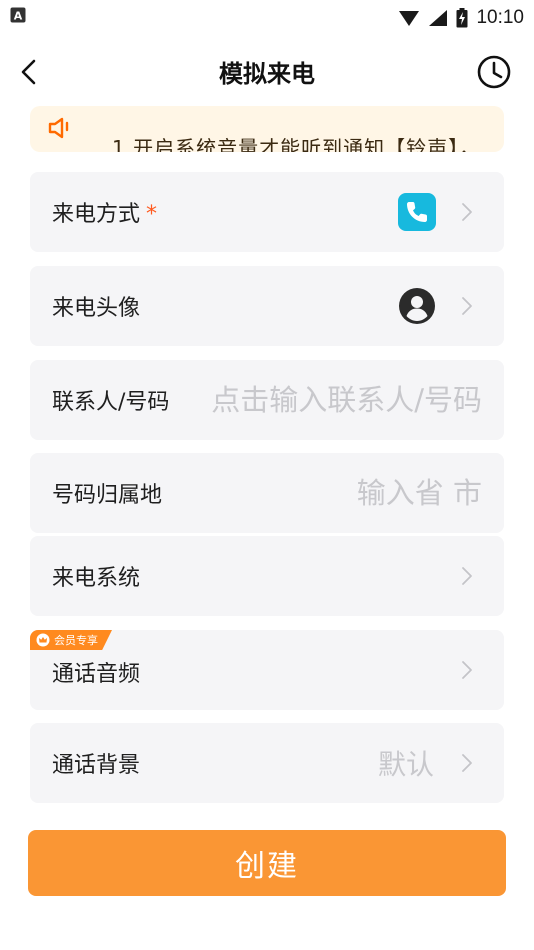  What do you see at coordinates (267, 306) in the screenshot?
I see `avatar-row: 来电头像` at bounding box center [267, 306].